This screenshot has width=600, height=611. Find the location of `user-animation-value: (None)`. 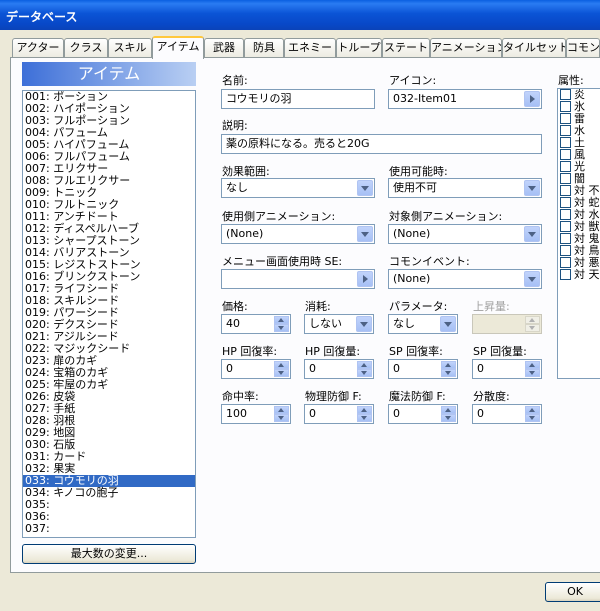

user-animation-value: (None) is located at coordinates (245, 233).